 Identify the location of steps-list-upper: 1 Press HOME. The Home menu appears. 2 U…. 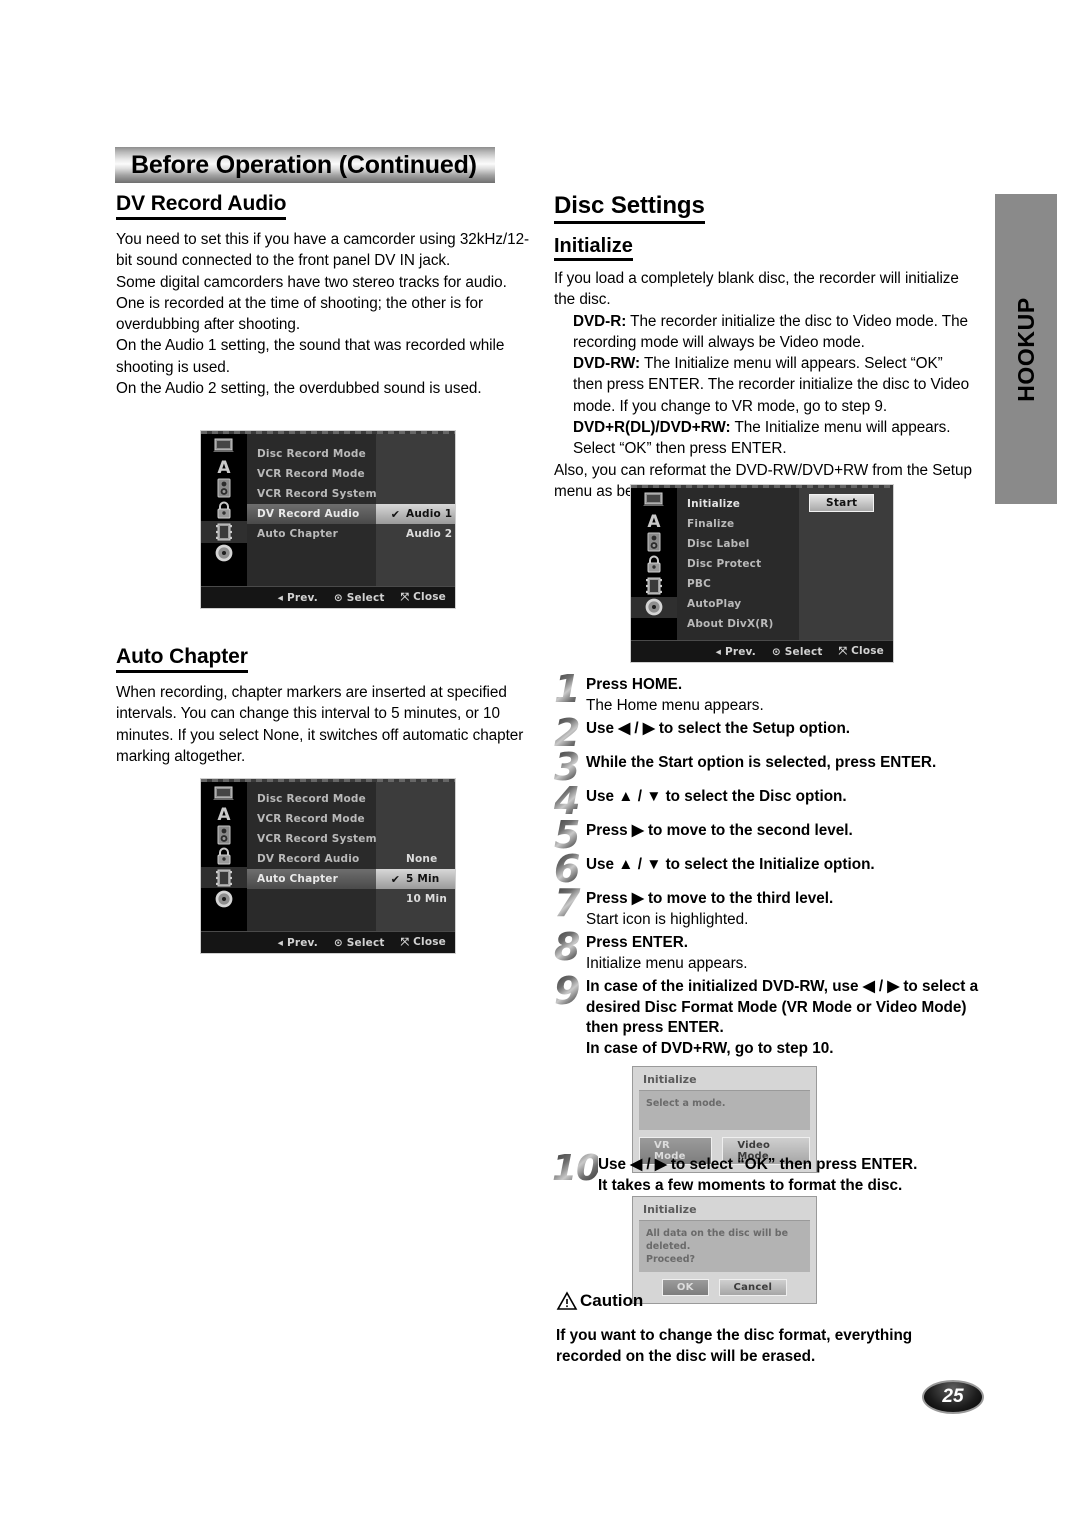
(769, 864).